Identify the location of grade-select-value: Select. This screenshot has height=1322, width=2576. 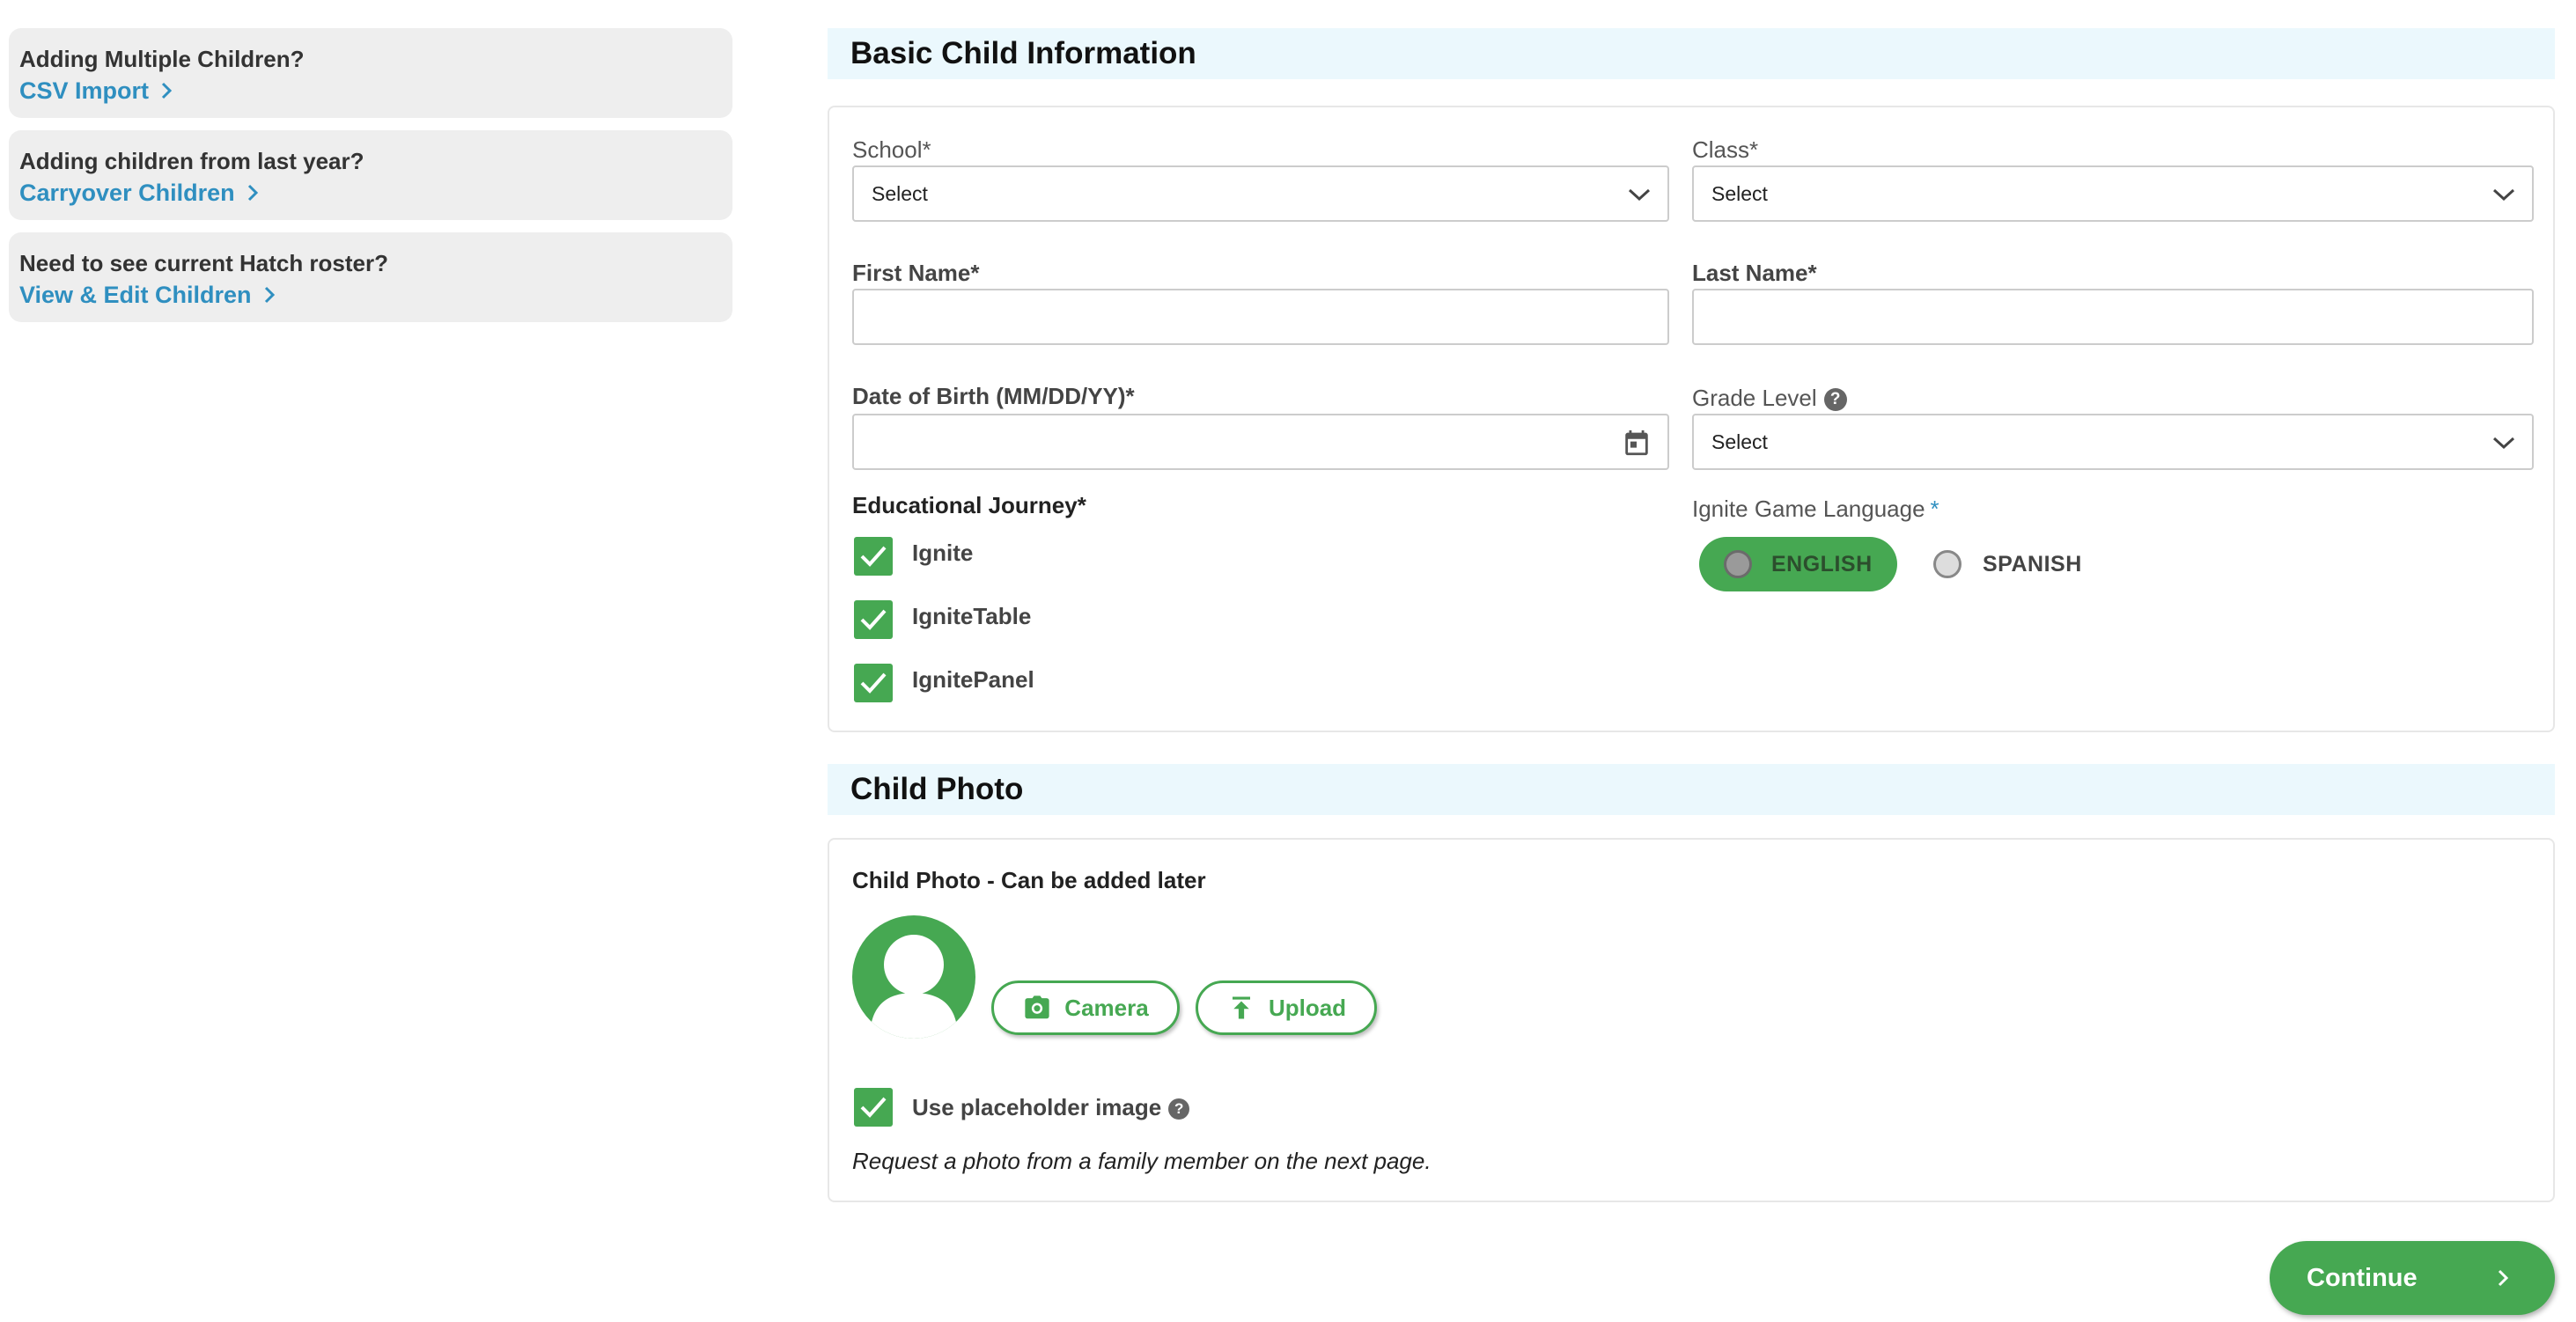
(1740, 441).